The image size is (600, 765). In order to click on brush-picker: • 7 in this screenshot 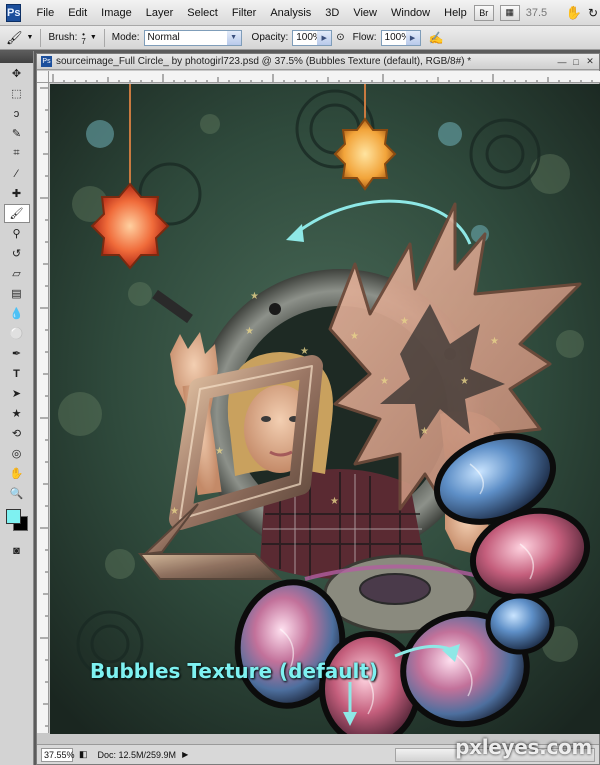, I will do `click(83, 38)`.